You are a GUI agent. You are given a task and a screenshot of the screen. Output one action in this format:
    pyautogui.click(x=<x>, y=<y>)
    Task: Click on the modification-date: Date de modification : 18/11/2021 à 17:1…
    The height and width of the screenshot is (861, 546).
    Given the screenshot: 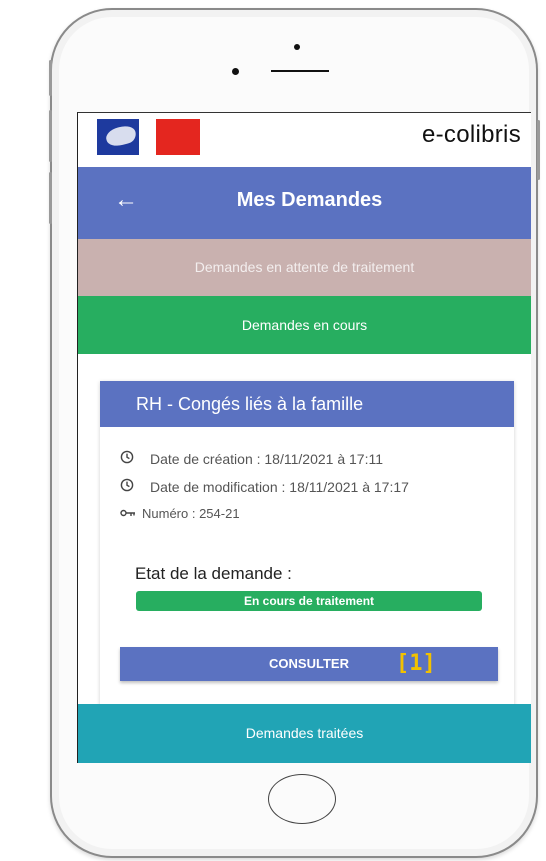 What is the action you would take?
    pyautogui.click(x=279, y=487)
    